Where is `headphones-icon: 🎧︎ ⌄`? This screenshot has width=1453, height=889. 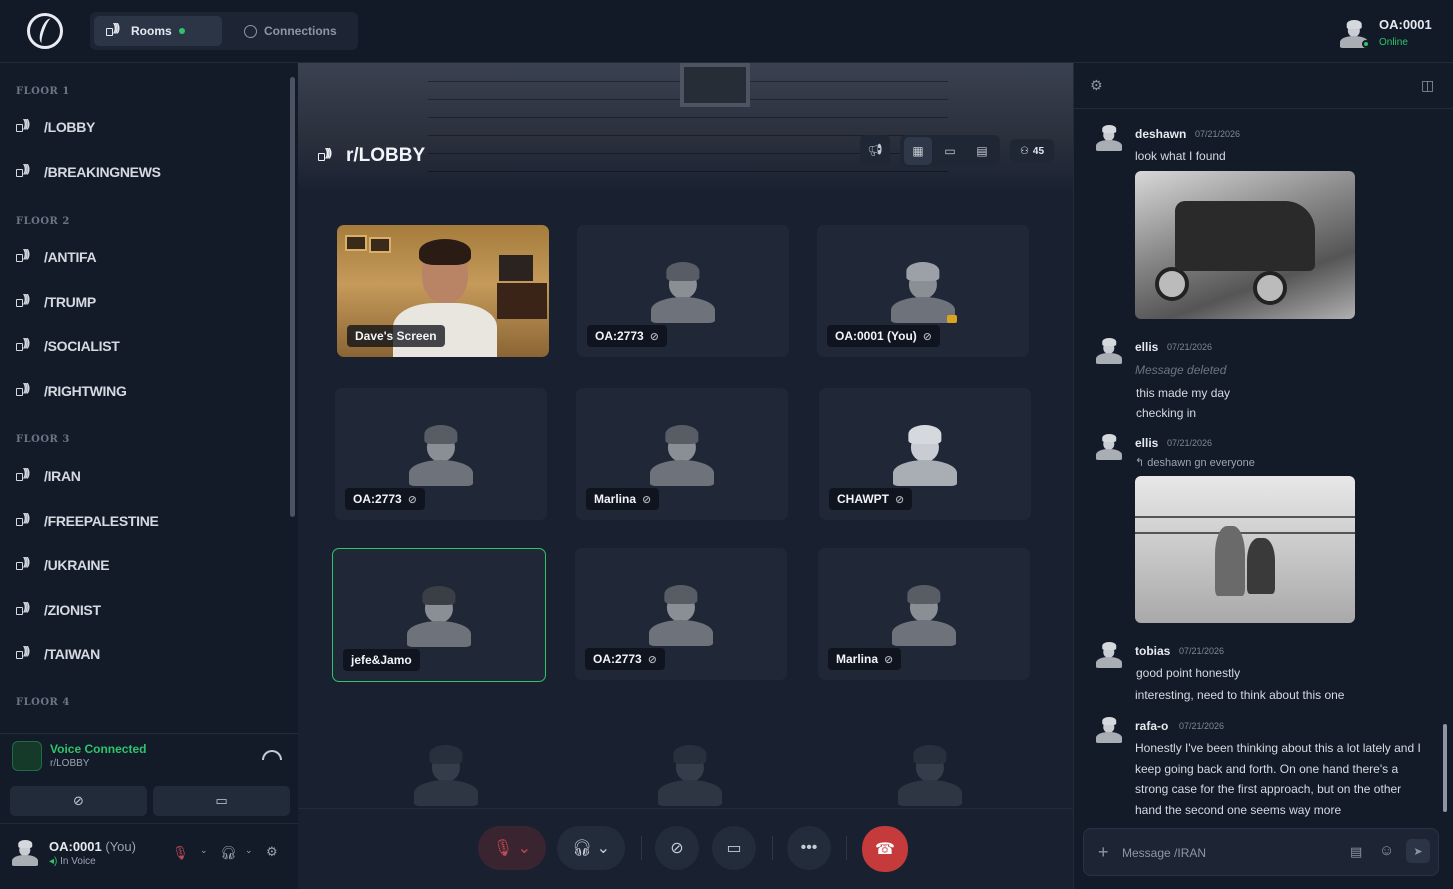
headphones-icon: 🎧︎ ⌄ is located at coordinates (591, 848).